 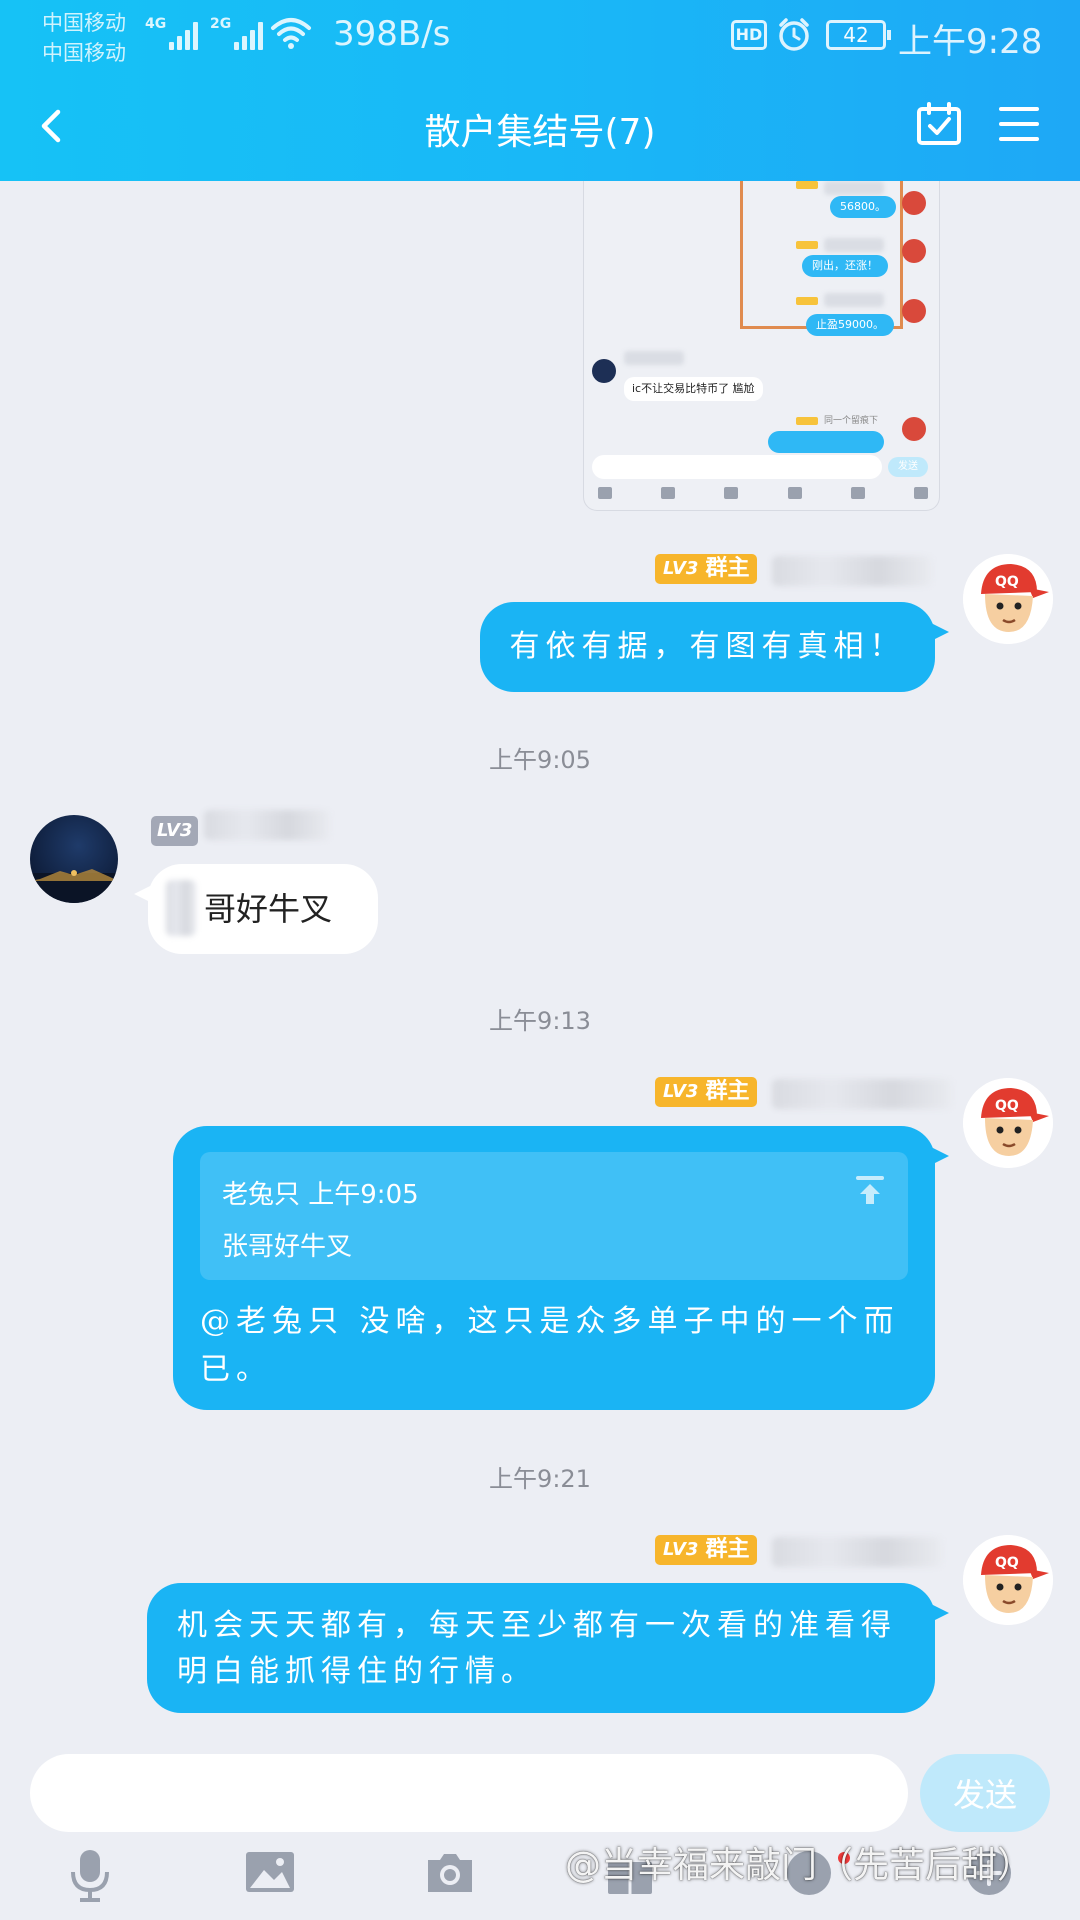 What do you see at coordinates (794, 34) in the screenshot?
I see `alarm-icon` at bounding box center [794, 34].